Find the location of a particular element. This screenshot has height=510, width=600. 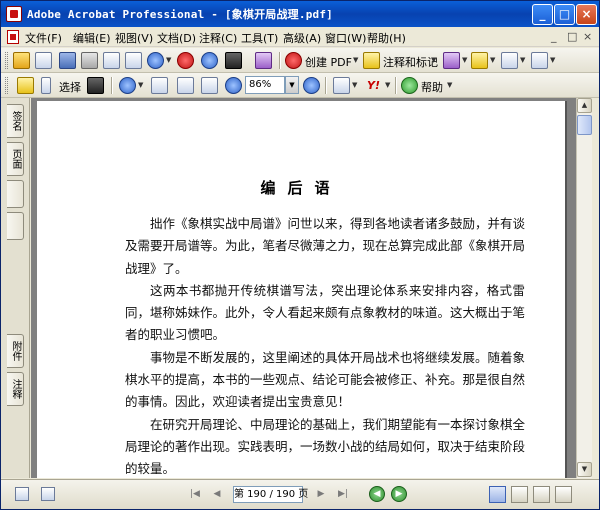

scroll-down-button: ▼ is located at coordinates (584, 469).